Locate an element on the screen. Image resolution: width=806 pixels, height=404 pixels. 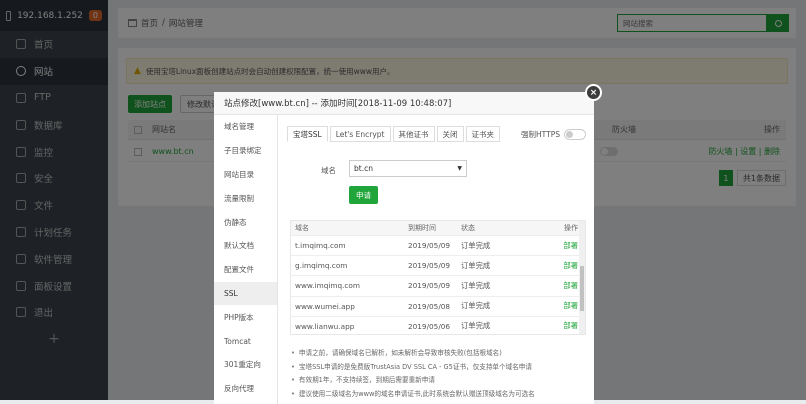
tab-close: 关闭 is located at coordinates (450, 134).